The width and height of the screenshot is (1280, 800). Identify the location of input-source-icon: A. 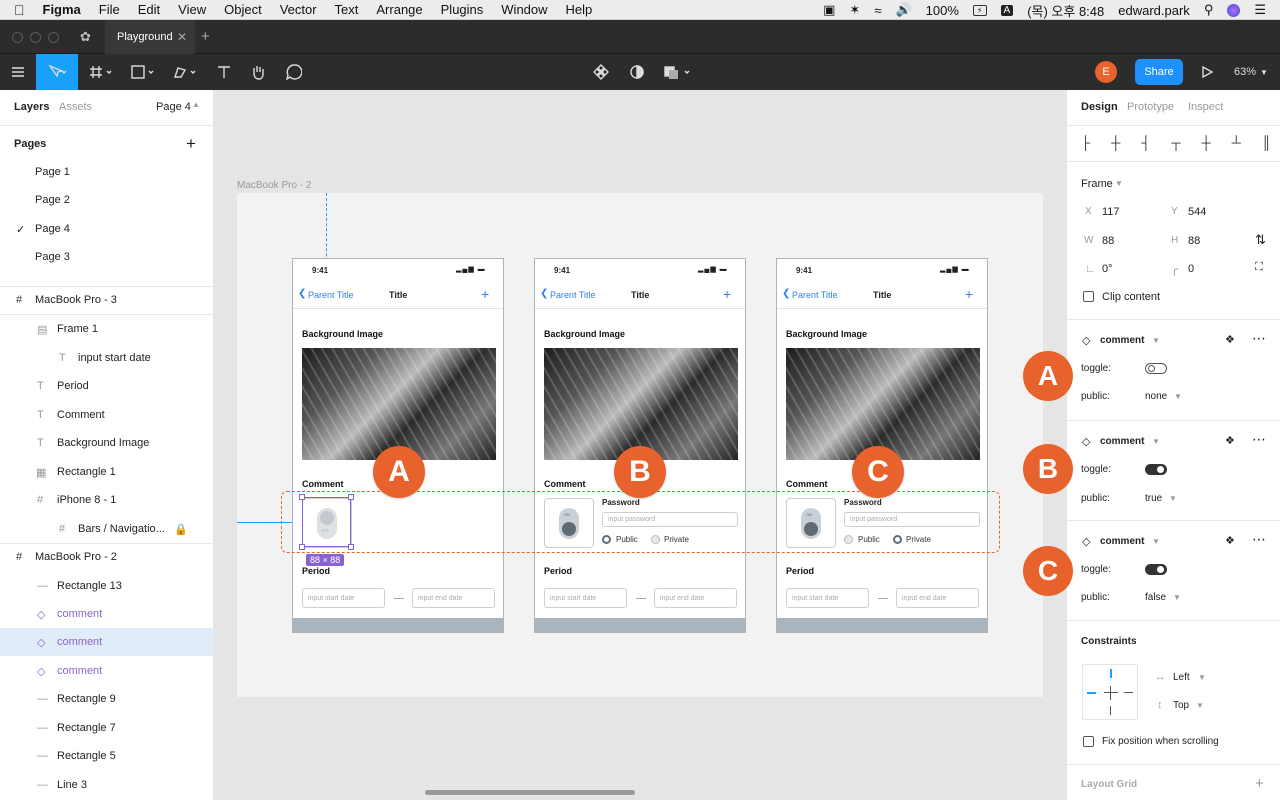
(1007, 10).